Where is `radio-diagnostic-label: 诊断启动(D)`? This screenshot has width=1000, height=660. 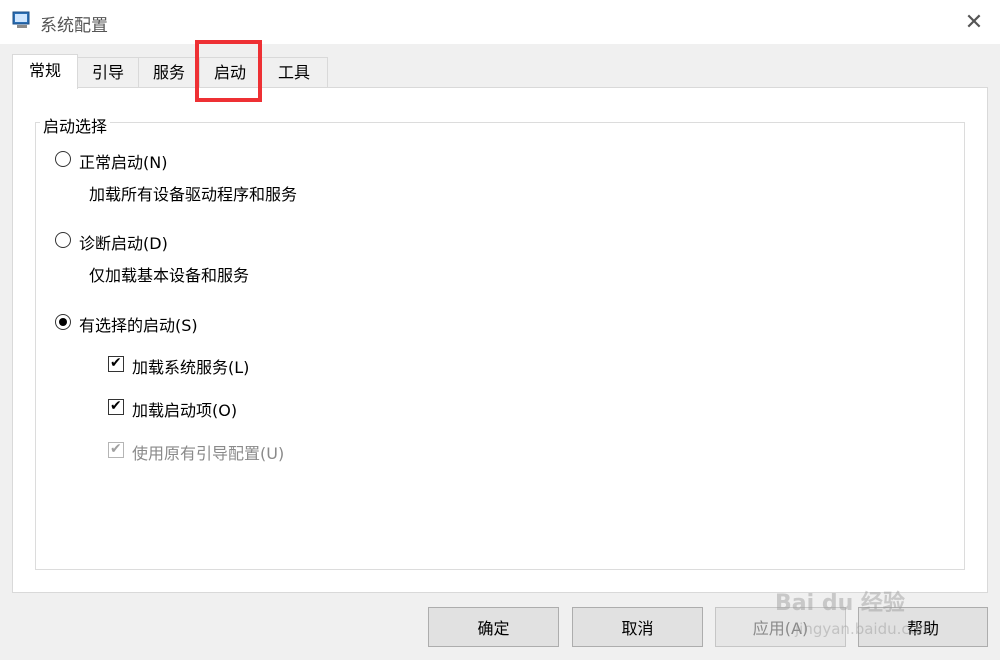 radio-diagnostic-label: 诊断启动(D) is located at coordinates (123, 243).